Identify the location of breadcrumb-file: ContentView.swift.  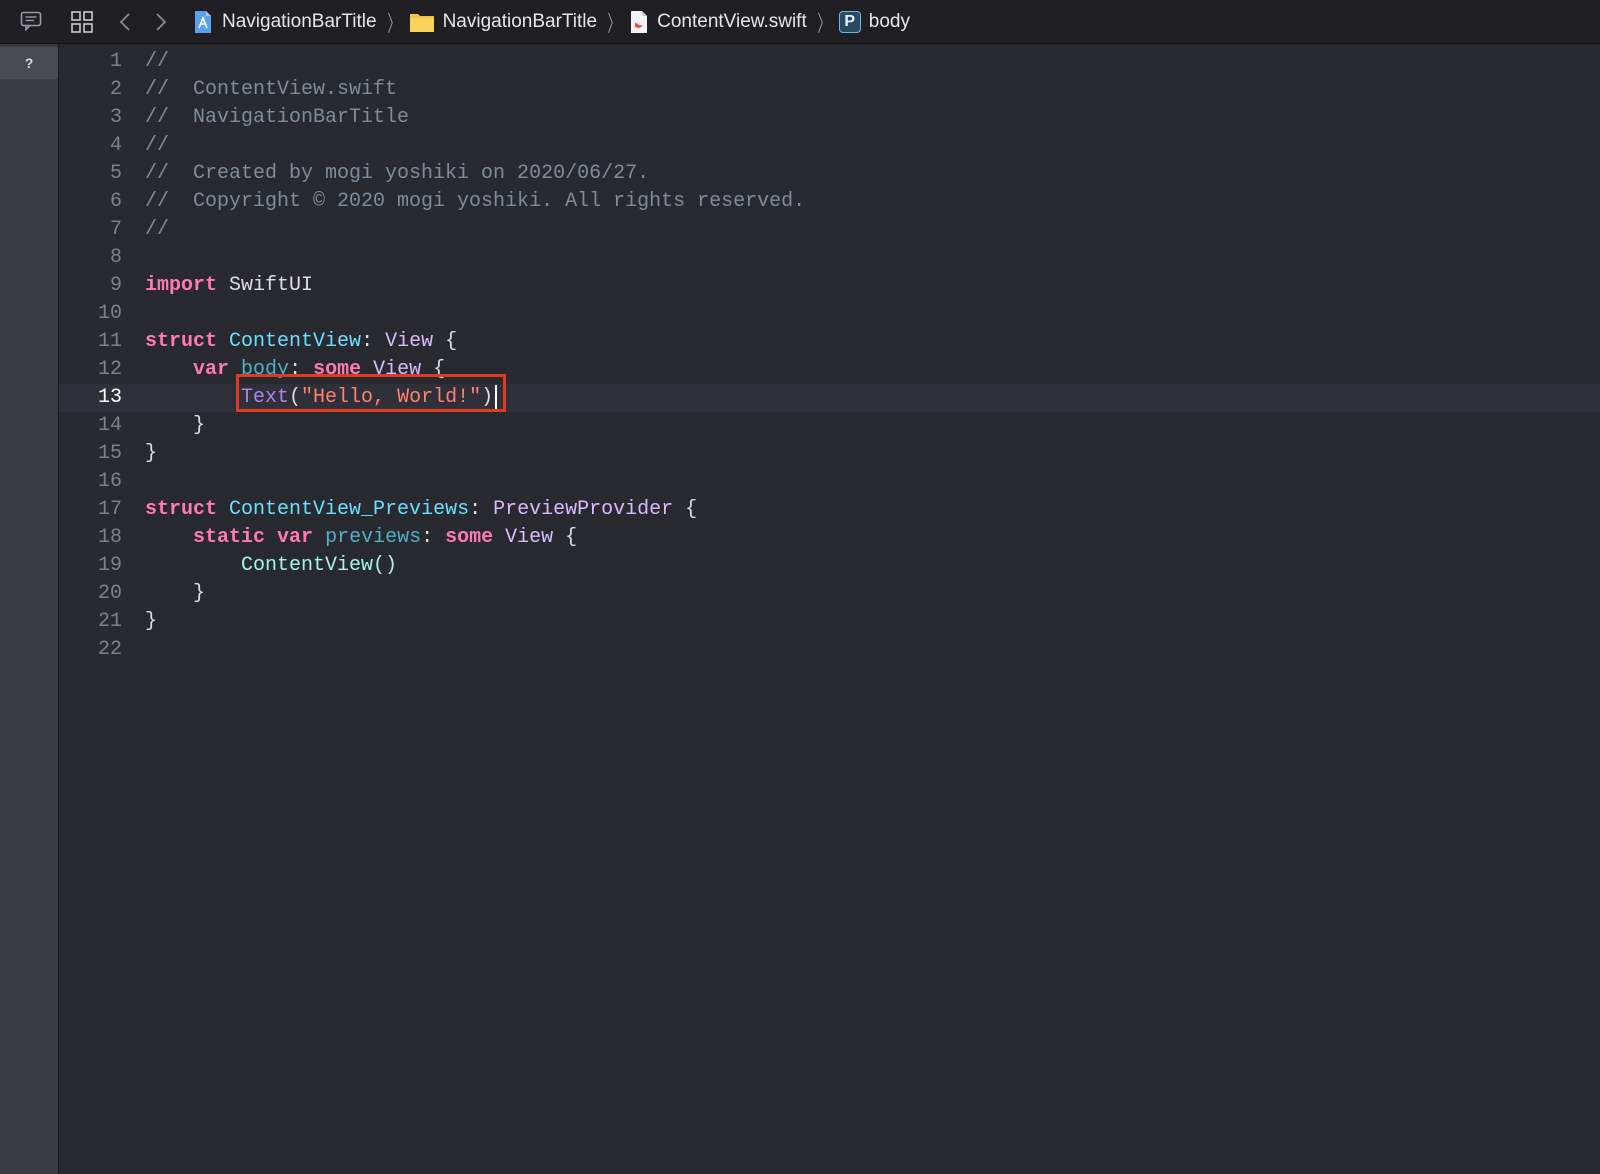
(718, 22).